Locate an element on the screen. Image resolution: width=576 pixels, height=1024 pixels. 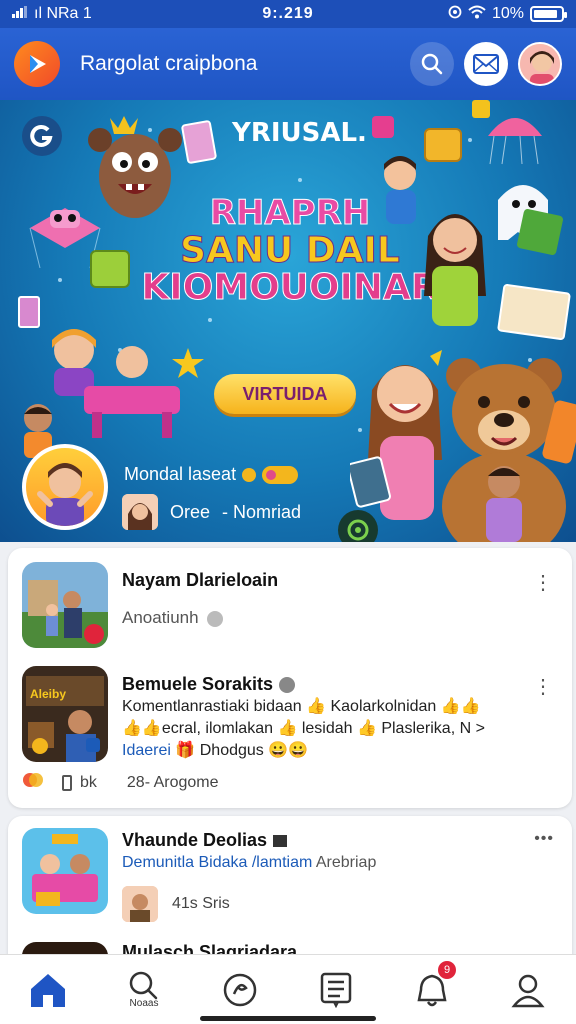
featured-creator-avatar is located at coordinates (65, 487).